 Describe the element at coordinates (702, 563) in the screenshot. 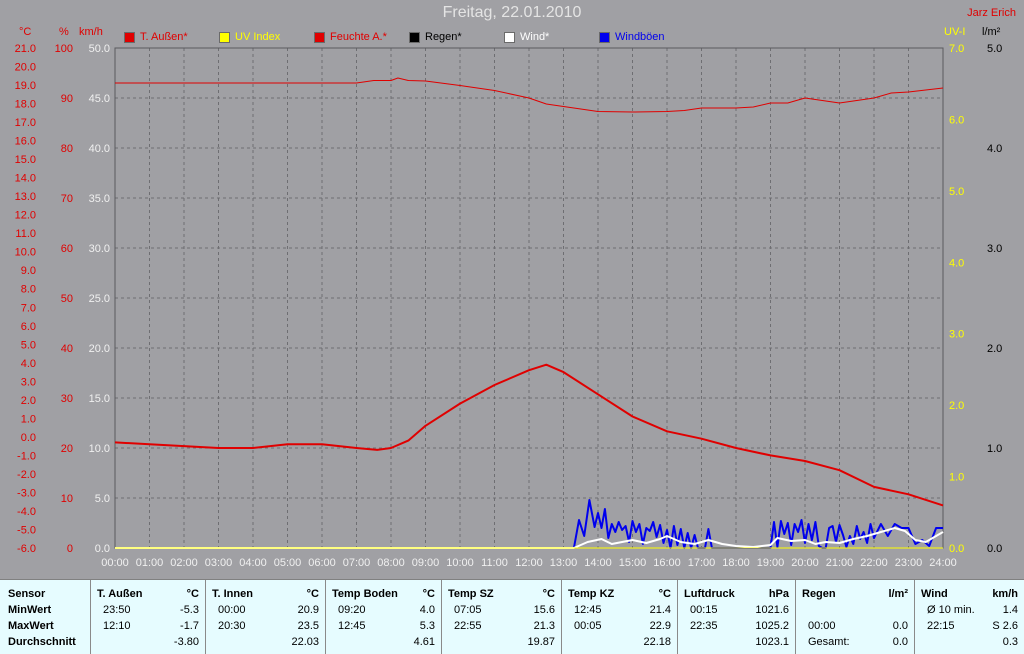

I see `time-tick-label: 17:00` at that location.